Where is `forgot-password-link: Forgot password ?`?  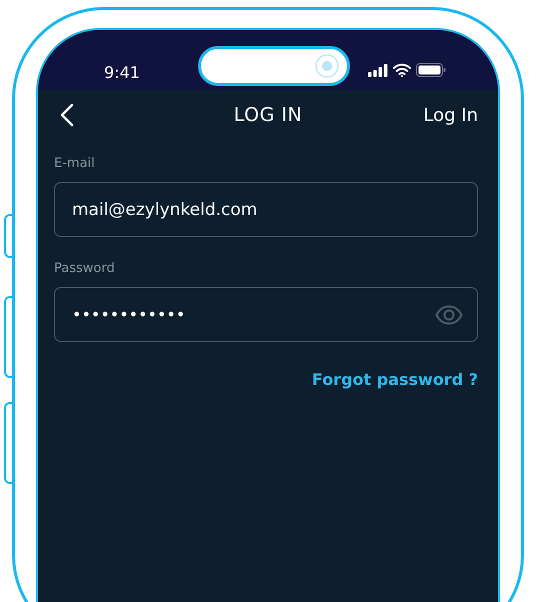
forgot-password-link: Forgot password ? is located at coordinates (395, 379).